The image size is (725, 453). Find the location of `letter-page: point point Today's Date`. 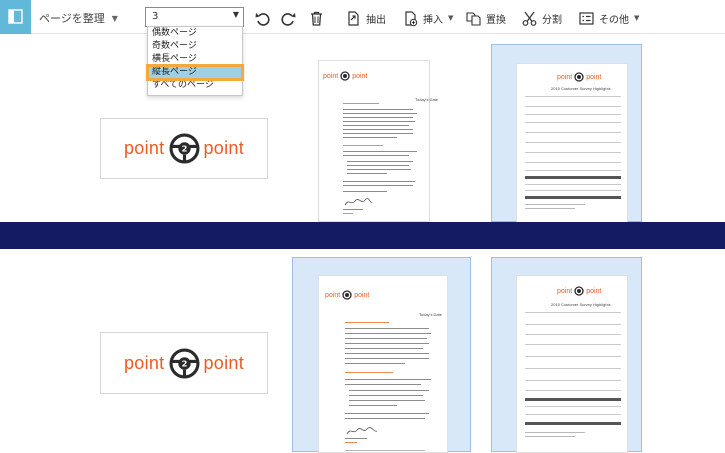

letter-page: point point Today's Date is located at coordinates (383, 364).